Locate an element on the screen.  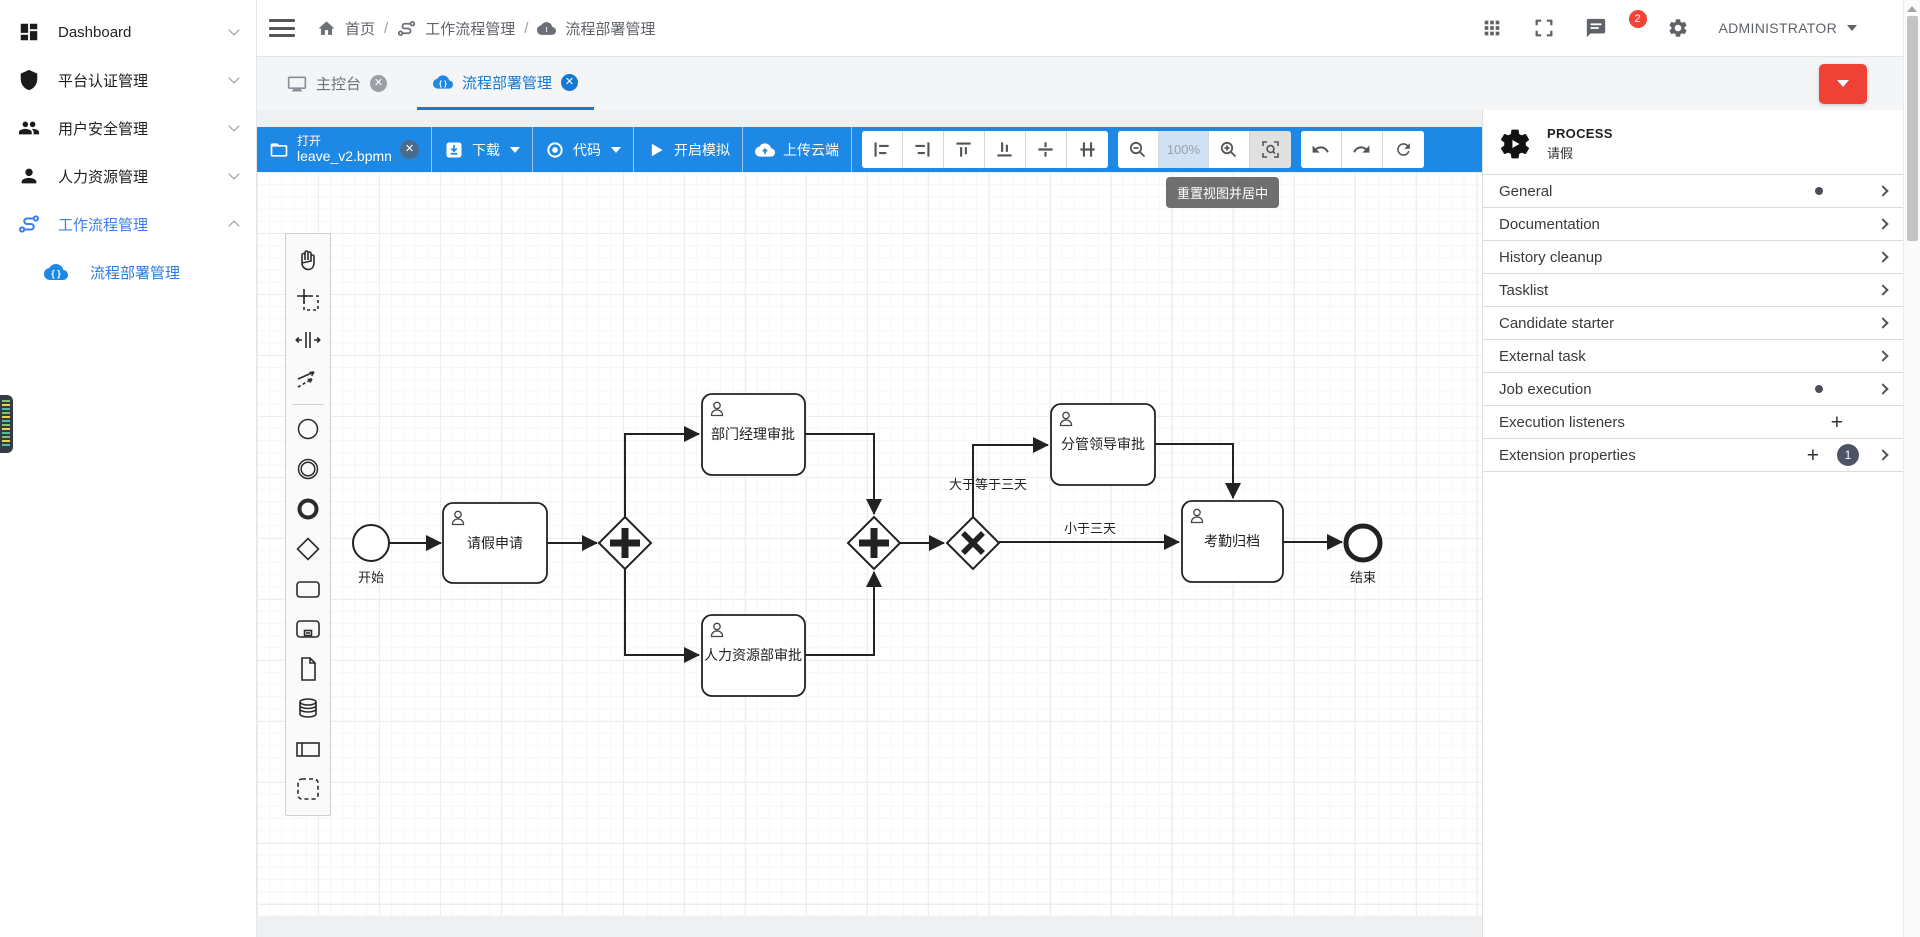
user-task-attendance-archive: 考勤归档 is located at coordinates (1232, 541).